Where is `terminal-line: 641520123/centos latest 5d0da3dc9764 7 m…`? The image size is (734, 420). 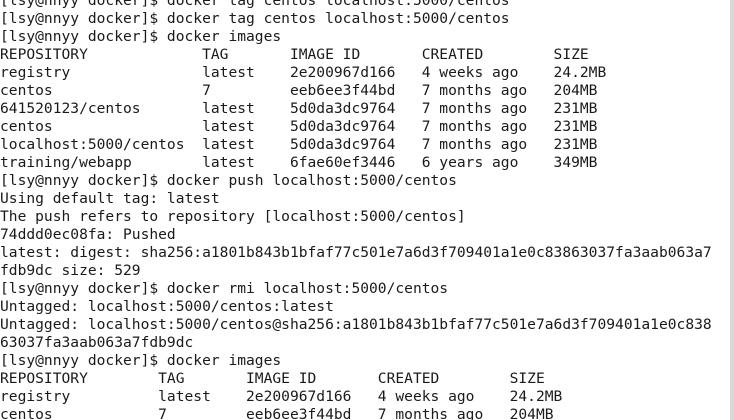
terminal-line: 641520123/centos latest 5d0da3dc9764 7 m… is located at coordinates (299, 108).